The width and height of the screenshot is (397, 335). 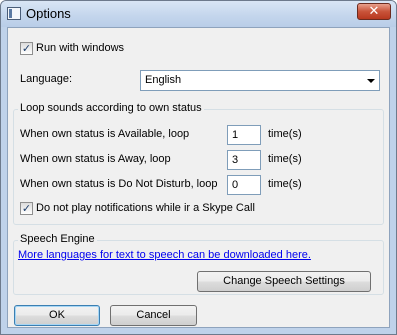 What do you see at coordinates (153, 315) in the screenshot?
I see `cancel-button: Cancel` at bounding box center [153, 315].